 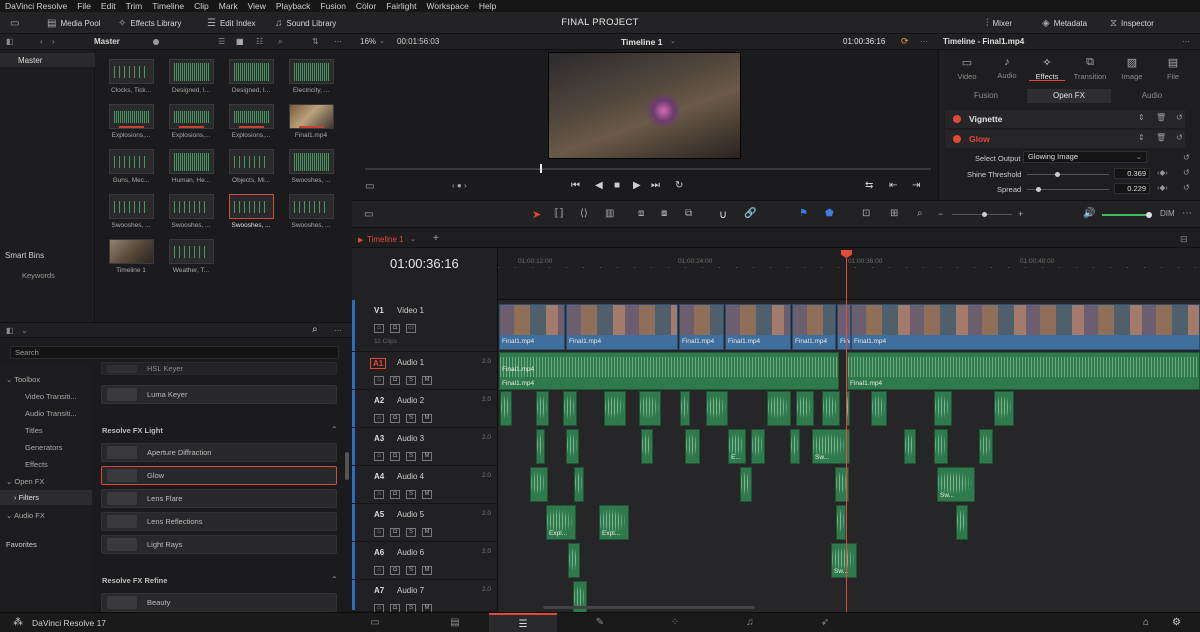 What do you see at coordinates (53, 41) in the screenshot?
I see `forward-arrow-icon: ›` at bounding box center [53, 41].